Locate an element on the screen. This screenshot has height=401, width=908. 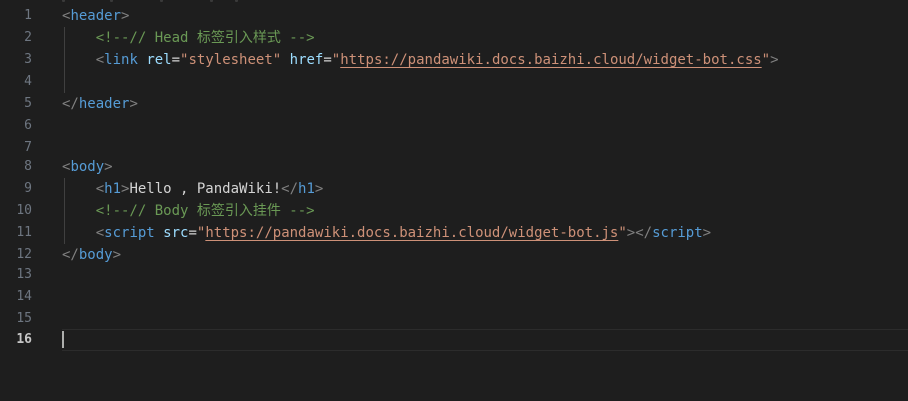
script-close-tag: script is located at coordinates (677, 233).